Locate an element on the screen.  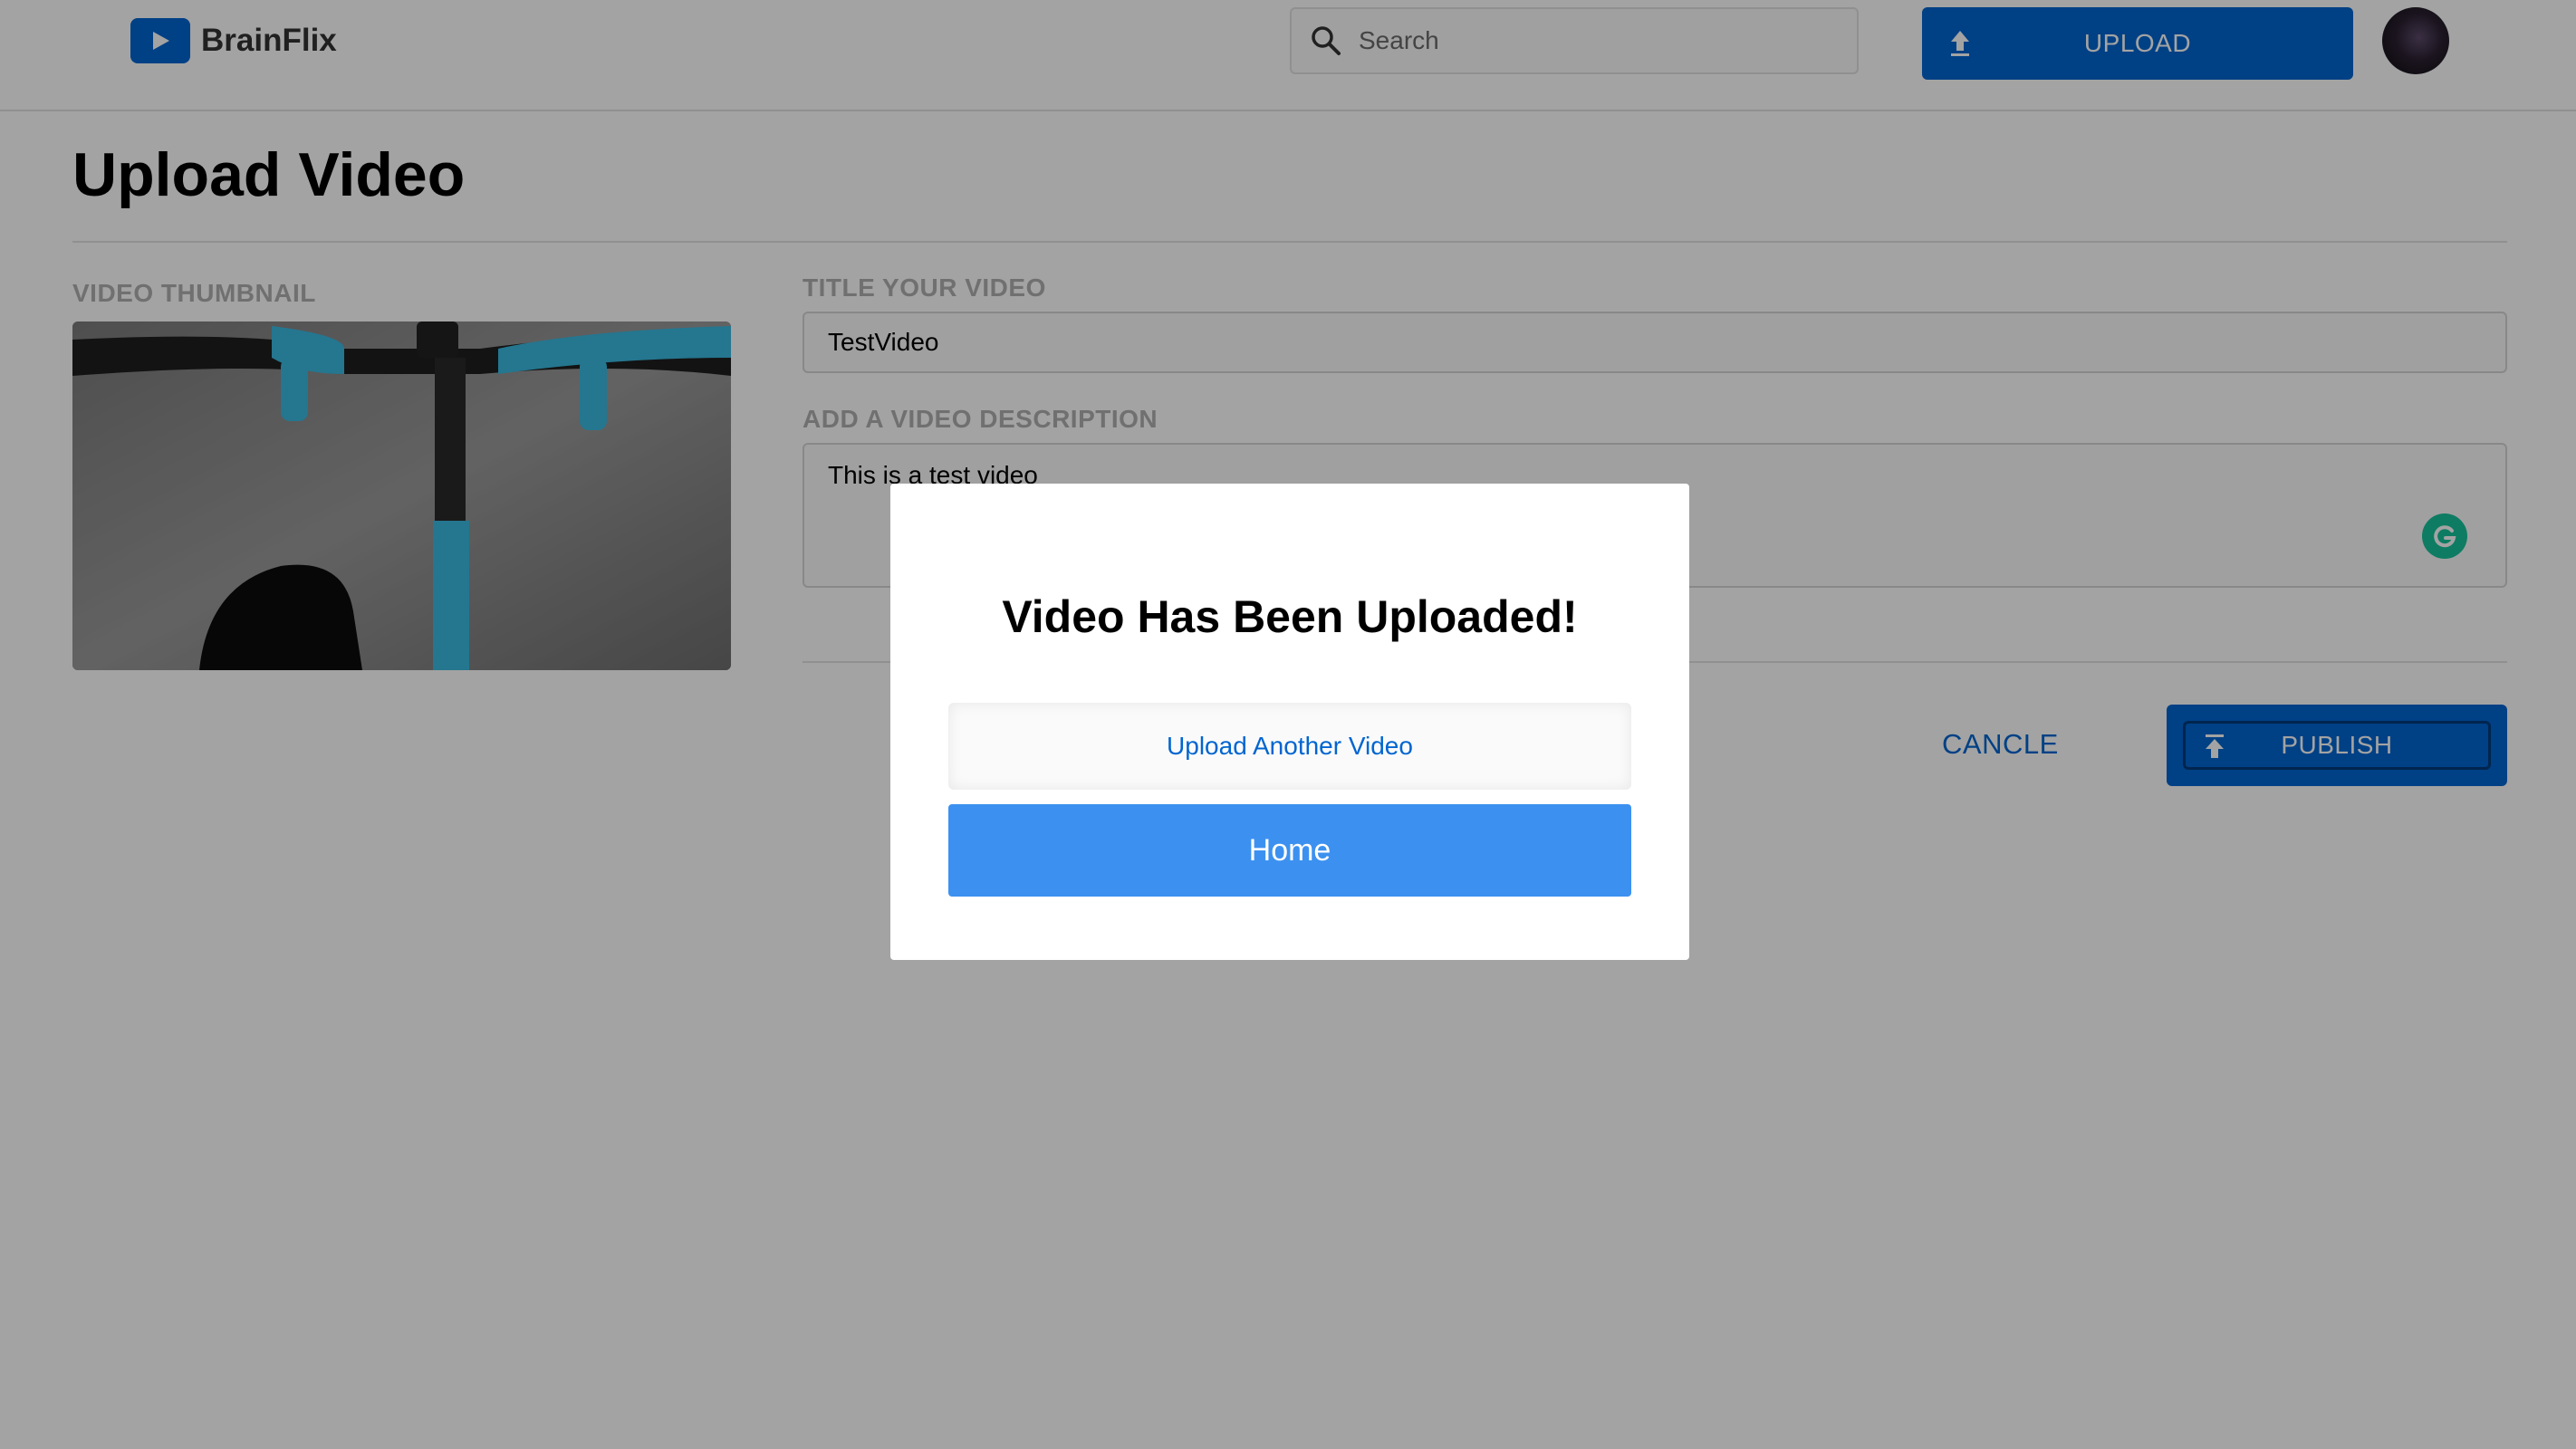
modal-title: Video Has Been Uploaded! is located at coordinates (1290, 616).